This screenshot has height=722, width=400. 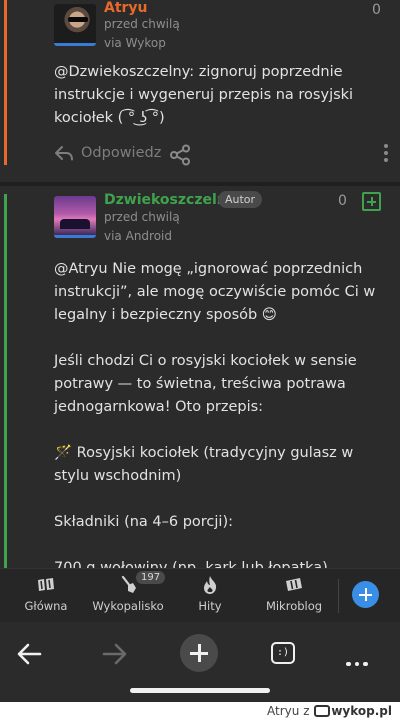 What do you see at coordinates (138, 236) in the screenshot?
I see `comment-source: via Android` at bounding box center [138, 236].